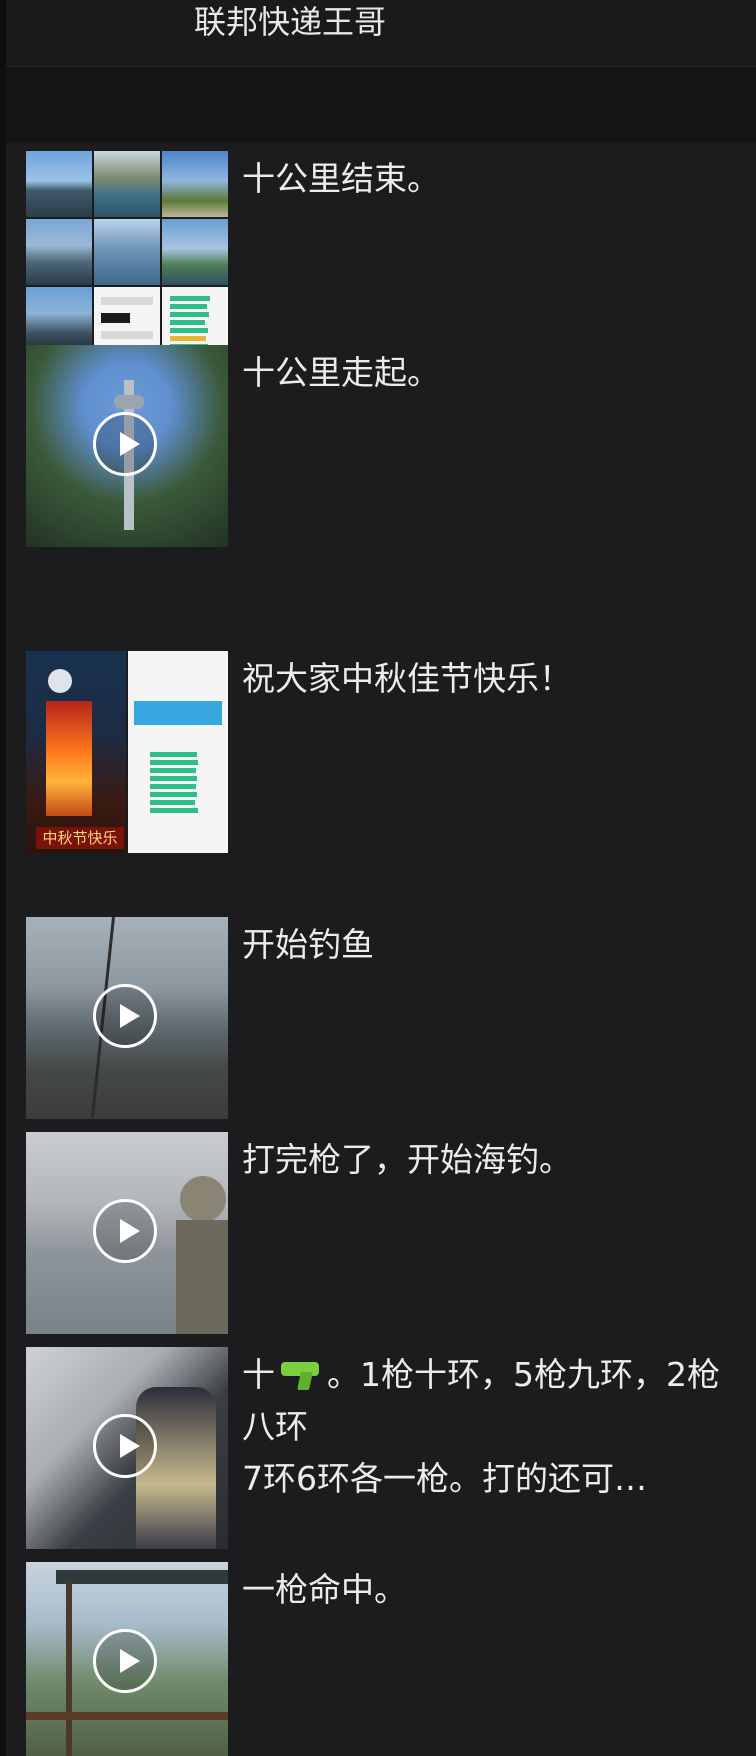 This screenshot has height=1756, width=756. What do you see at coordinates (407, 678) in the screenshot?
I see `post-caption: 祝大家中秋佳节快乐！` at bounding box center [407, 678].